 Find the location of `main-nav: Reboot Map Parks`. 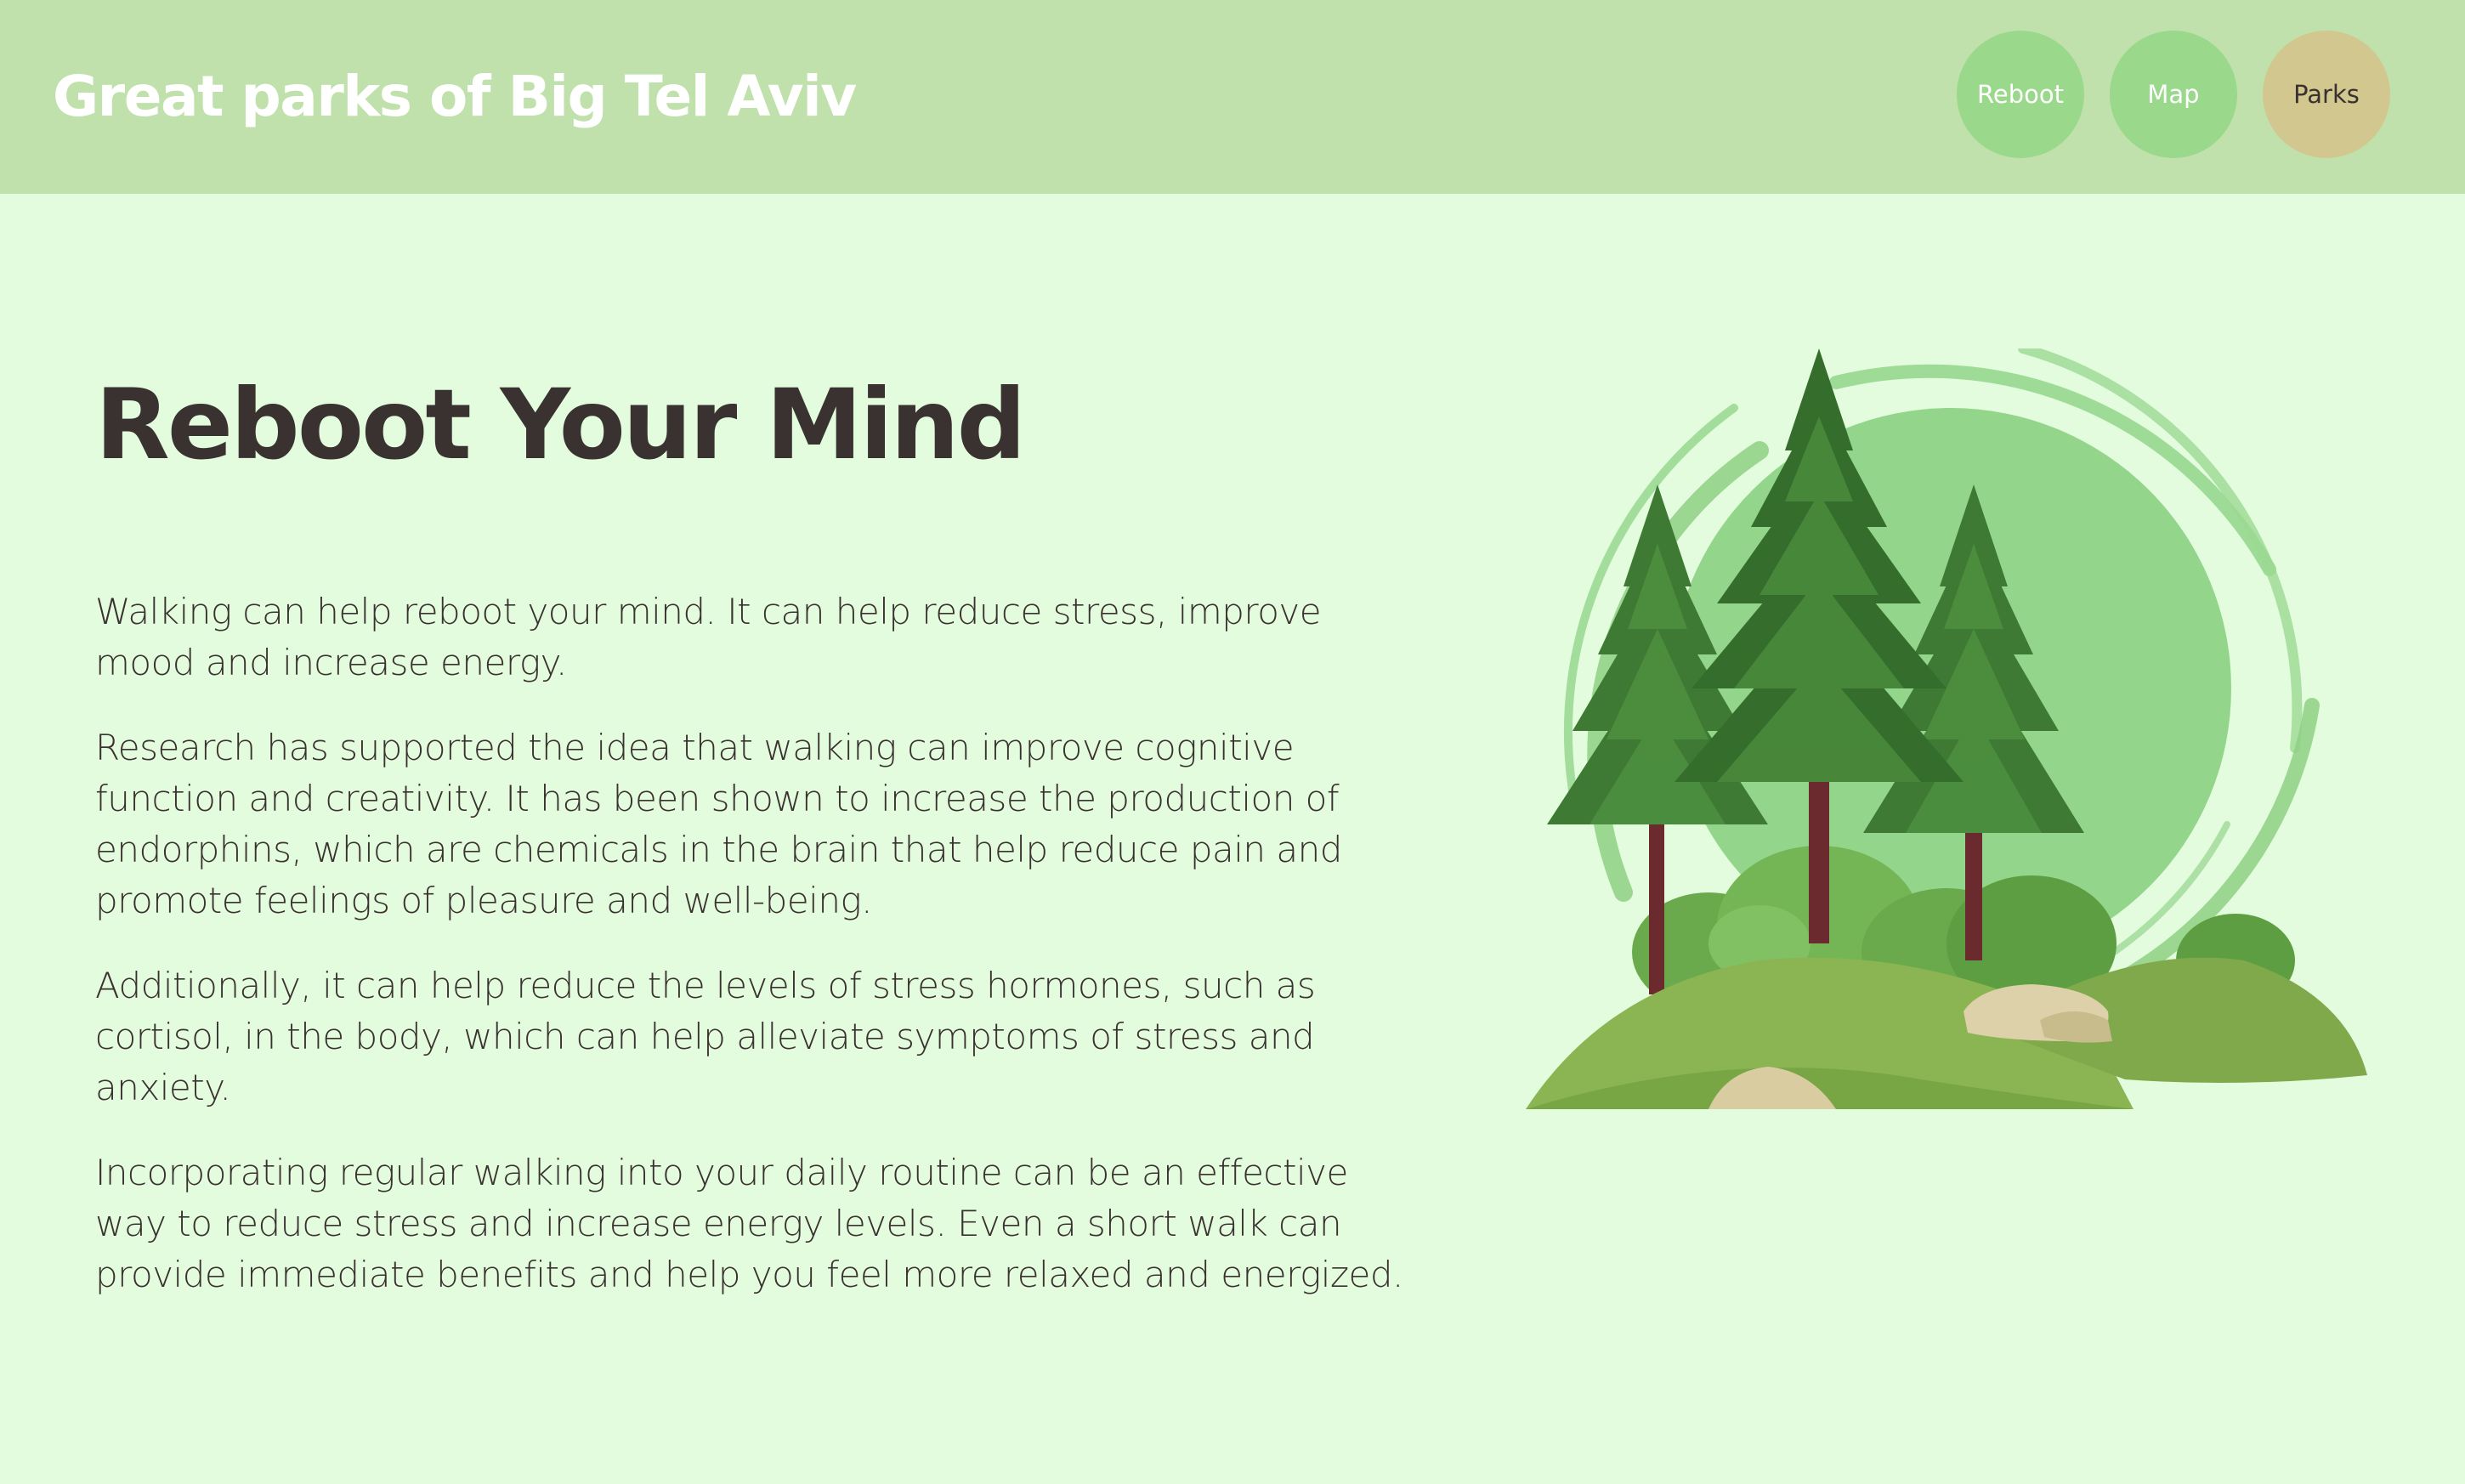

main-nav: Reboot Map Parks is located at coordinates (2173, 94).